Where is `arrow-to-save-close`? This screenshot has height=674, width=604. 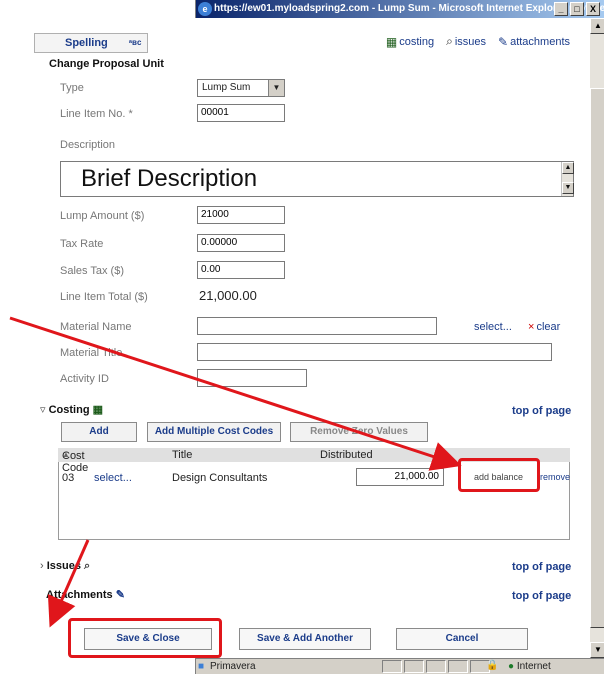 arrow-to-save-close is located at coordinates (68, 583).